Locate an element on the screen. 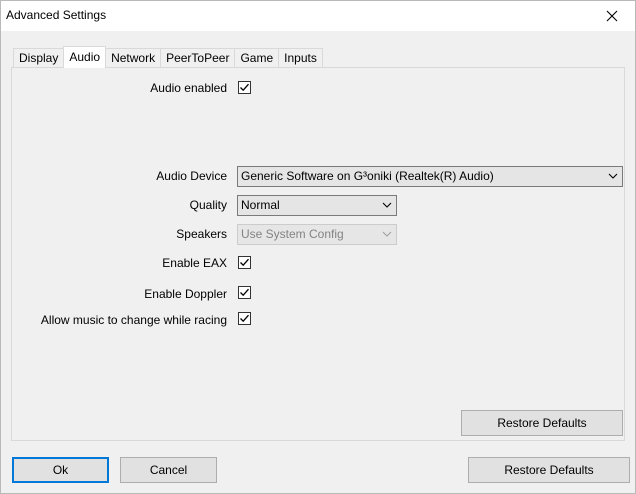 The image size is (636, 494). tab-inputs: Inputs is located at coordinates (300, 58).